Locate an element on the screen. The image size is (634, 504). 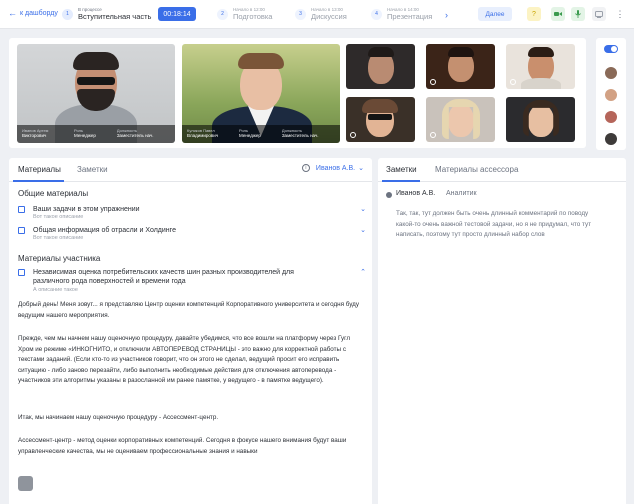
step-3: 3 Начало в 13:00 Дискуссия is located at coordinates (321, 14).